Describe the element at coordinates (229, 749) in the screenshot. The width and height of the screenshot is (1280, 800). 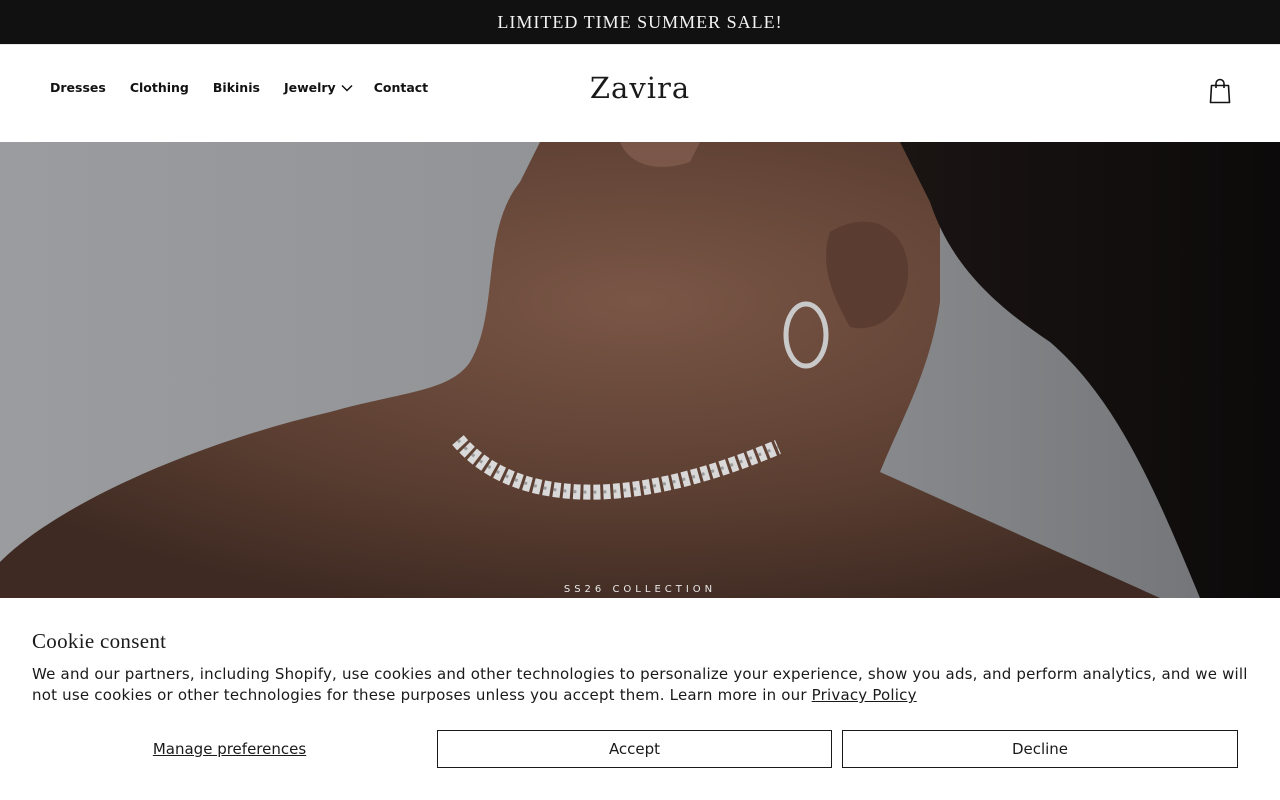
I see `manage-preferences-button: Manage preferences` at that location.